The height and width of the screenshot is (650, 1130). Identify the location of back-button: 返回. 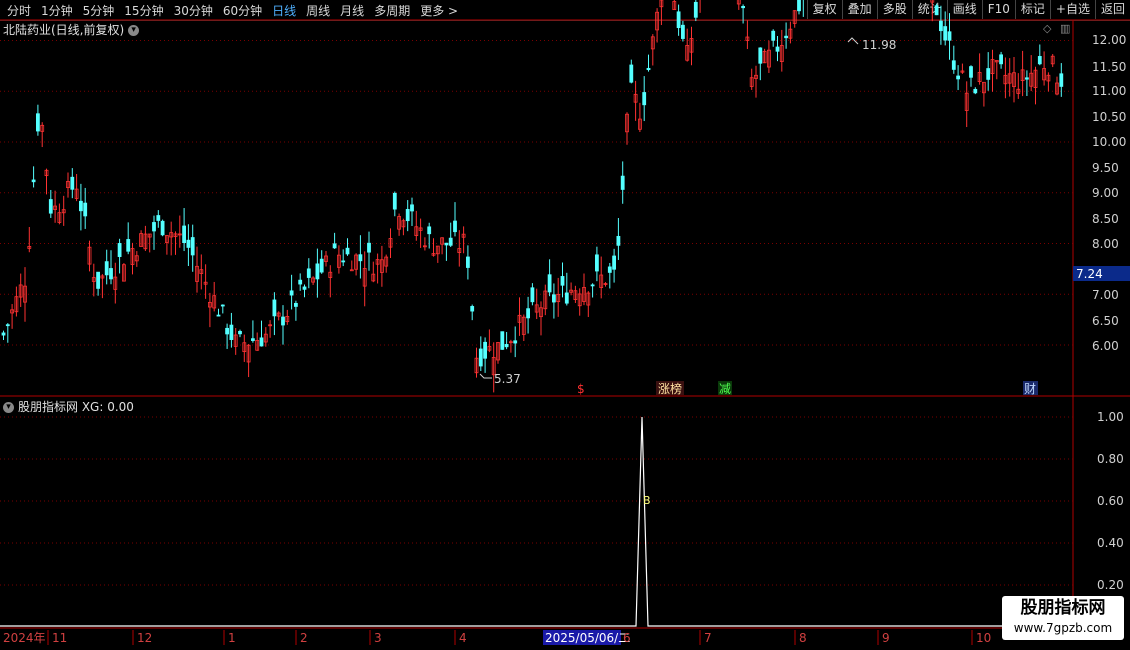
(1112, 9).